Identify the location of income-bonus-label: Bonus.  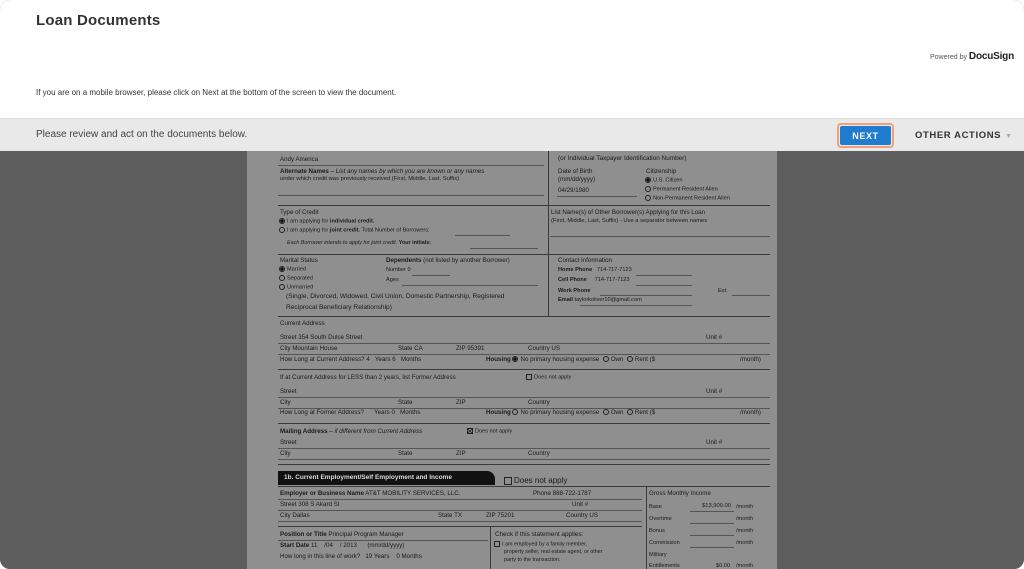
(657, 531).